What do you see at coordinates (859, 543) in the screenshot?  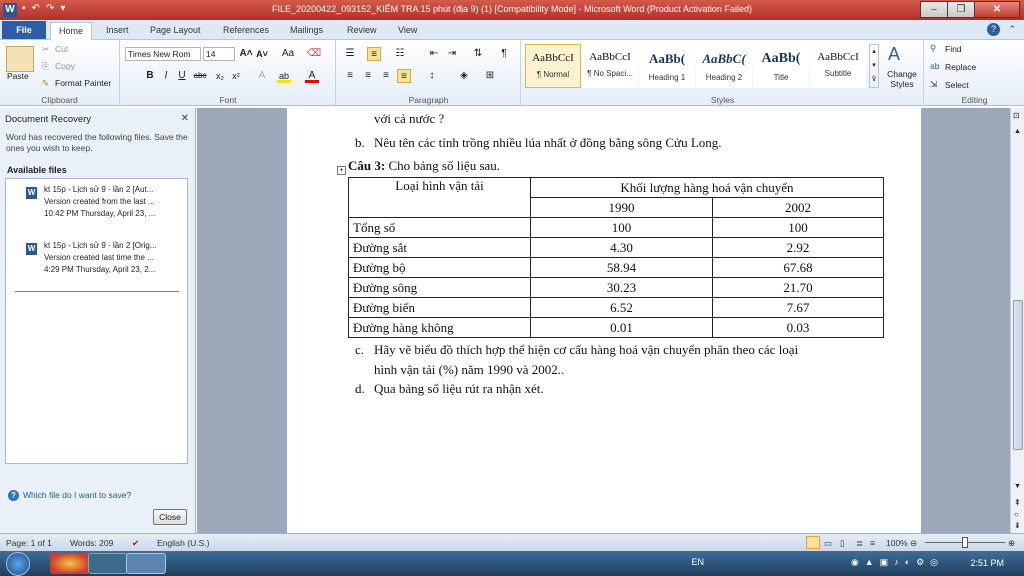 I see `outline-icon: ≣` at bounding box center [859, 543].